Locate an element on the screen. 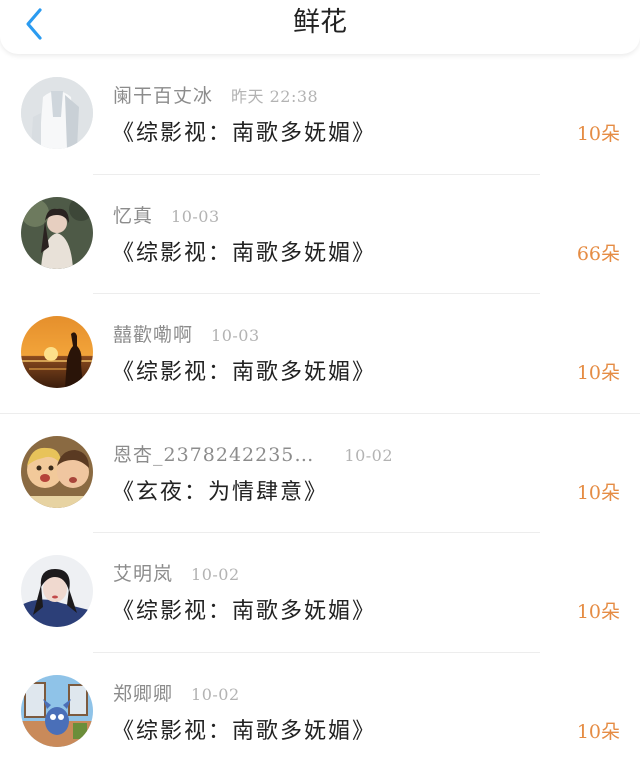 The width and height of the screenshot is (640, 772). timestamp: 昨天 22:38 is located at coordinates (274, 95).